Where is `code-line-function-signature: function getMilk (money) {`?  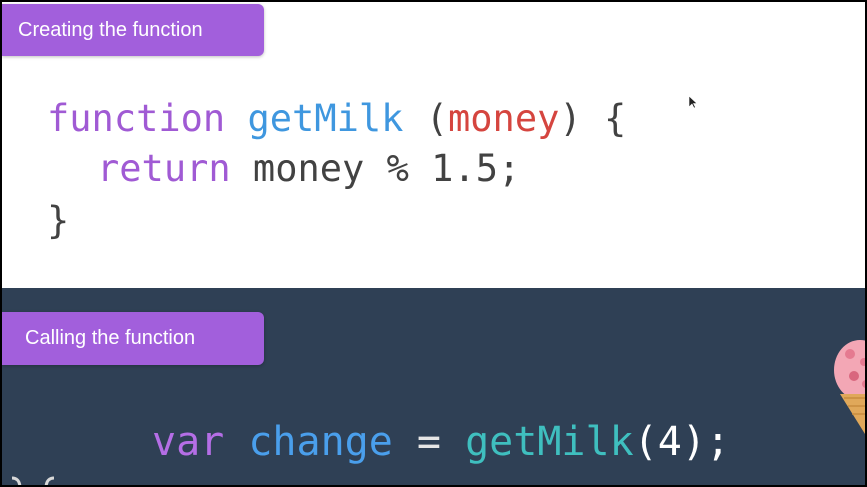
code-line-function-signature: function getMilk (money) { is located at coordinates (336, 119).